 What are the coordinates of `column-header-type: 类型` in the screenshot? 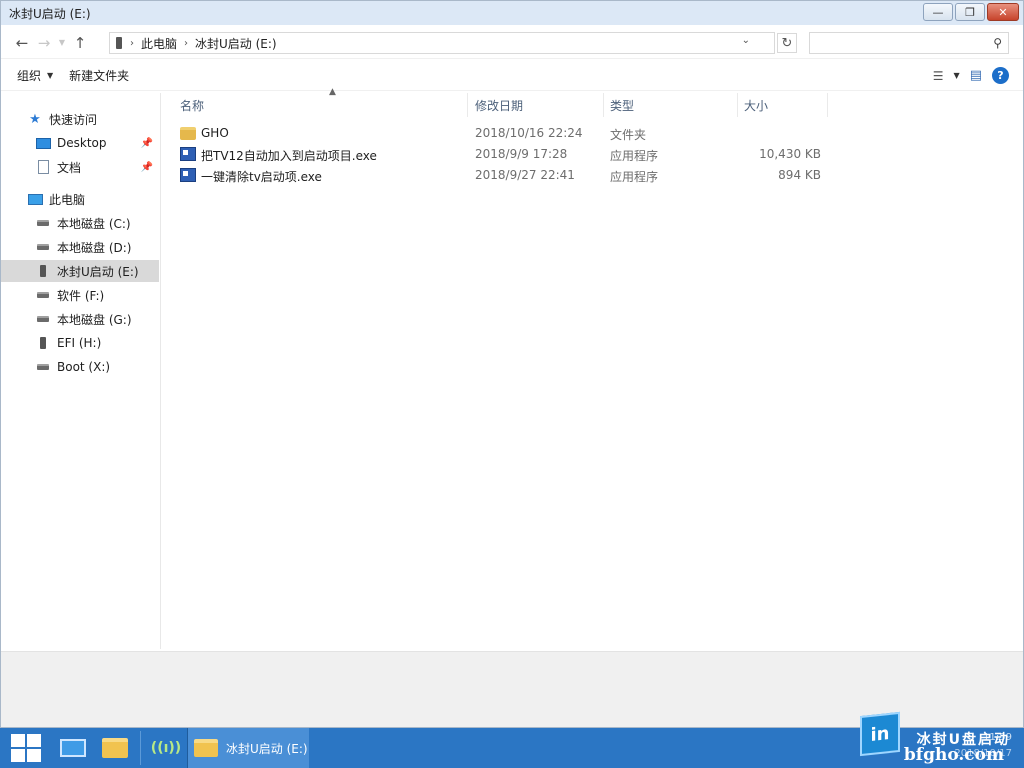 It's located at (671, 105).